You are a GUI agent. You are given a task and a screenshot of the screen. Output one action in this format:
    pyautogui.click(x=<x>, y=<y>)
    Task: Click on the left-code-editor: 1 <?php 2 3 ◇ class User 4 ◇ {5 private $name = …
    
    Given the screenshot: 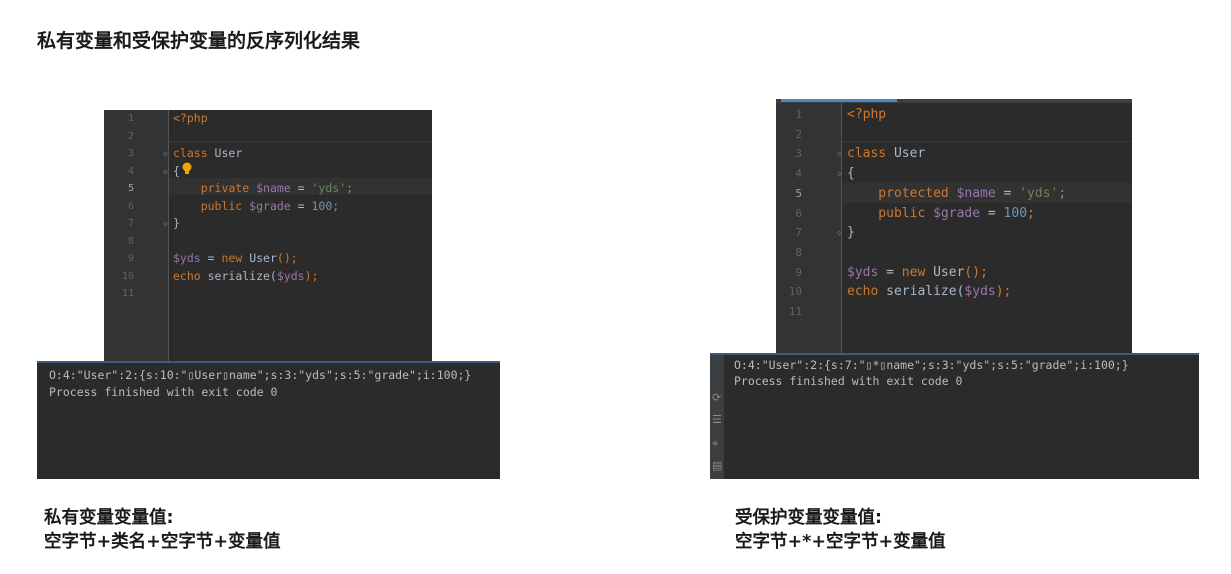 What is the action you would take?
    pyautogui.click(x=268, y=236)
    